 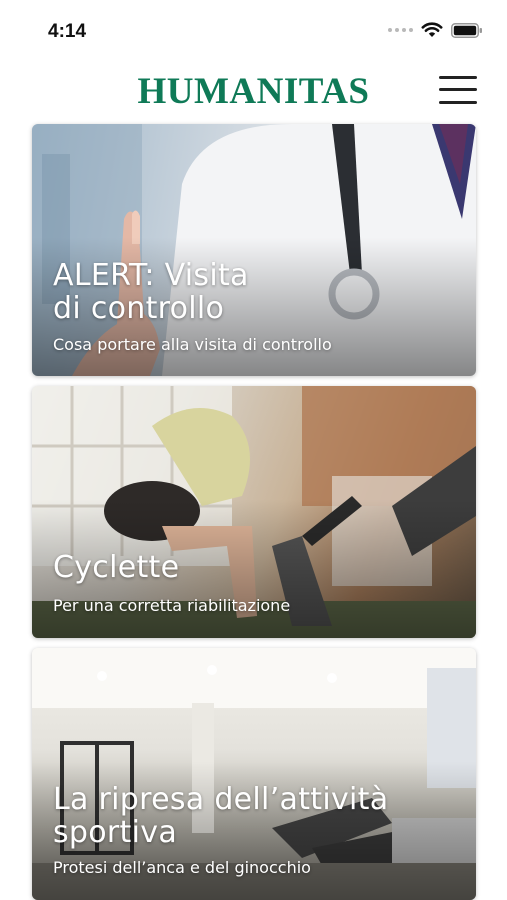 I want to click on humanitas-logo: HUMANITAS, so click(x=253, y=91).